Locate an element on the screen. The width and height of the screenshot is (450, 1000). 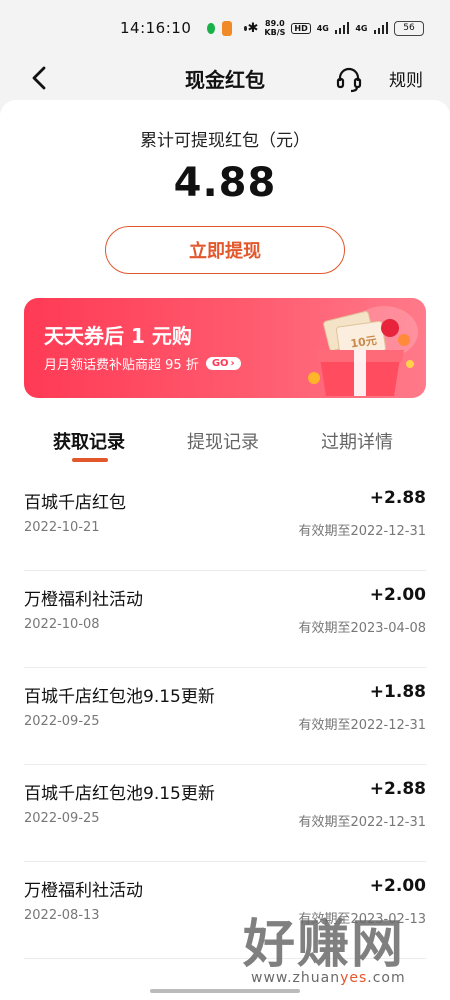
status-time: 14:16:10 is located at coordinates (156, 28).